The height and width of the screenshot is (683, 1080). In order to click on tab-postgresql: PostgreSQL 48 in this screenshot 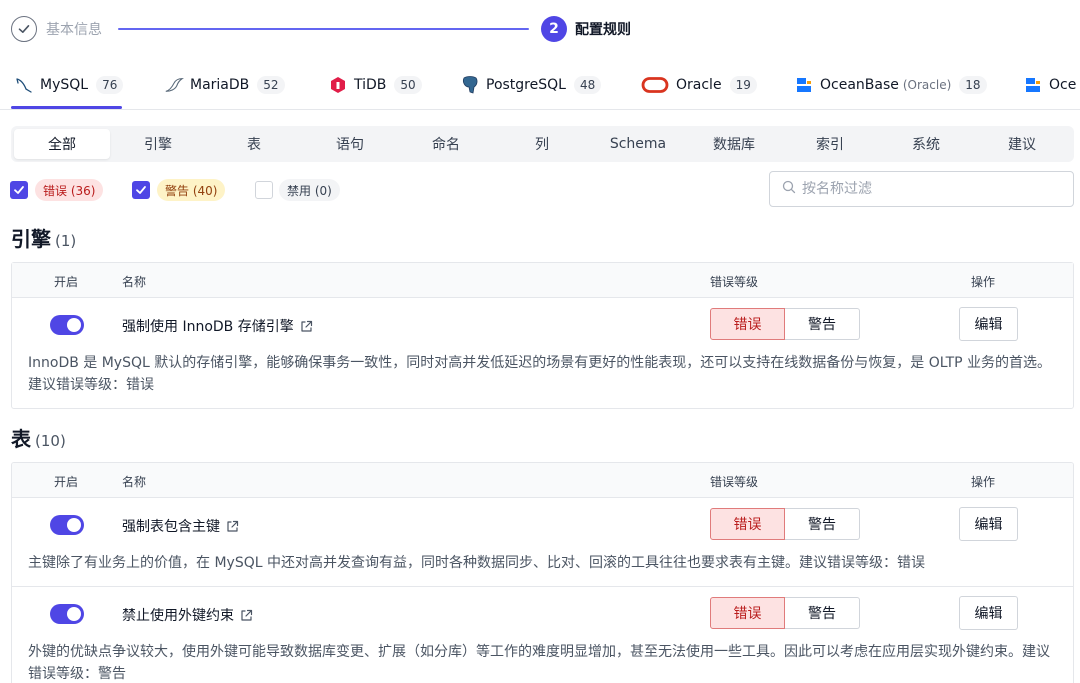, I will do `click(531, 85)`.